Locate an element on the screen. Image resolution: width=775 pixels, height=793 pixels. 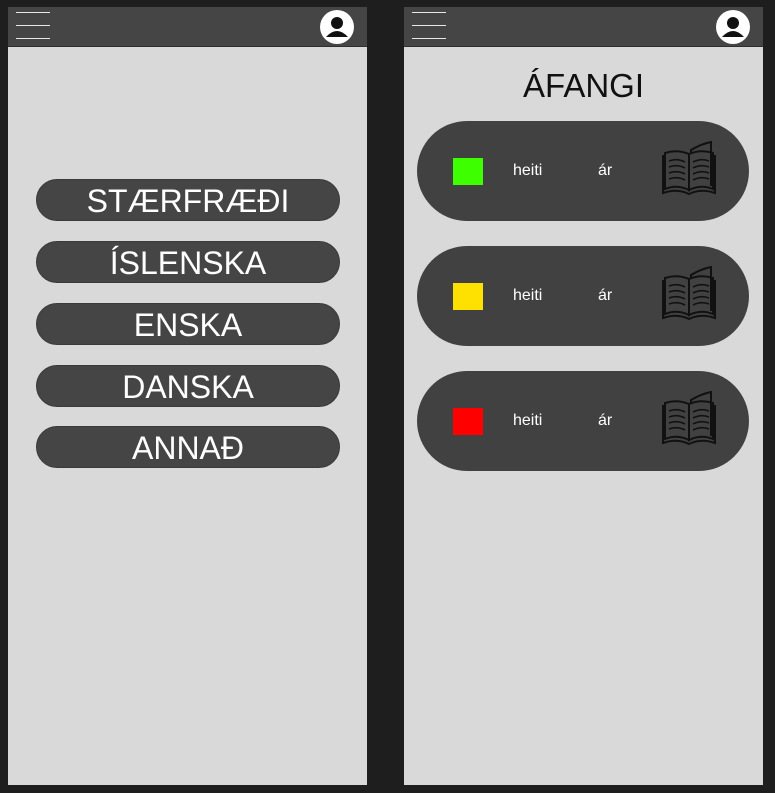
subject-button-enska: ENSKA is located at coordinates (188, 324).